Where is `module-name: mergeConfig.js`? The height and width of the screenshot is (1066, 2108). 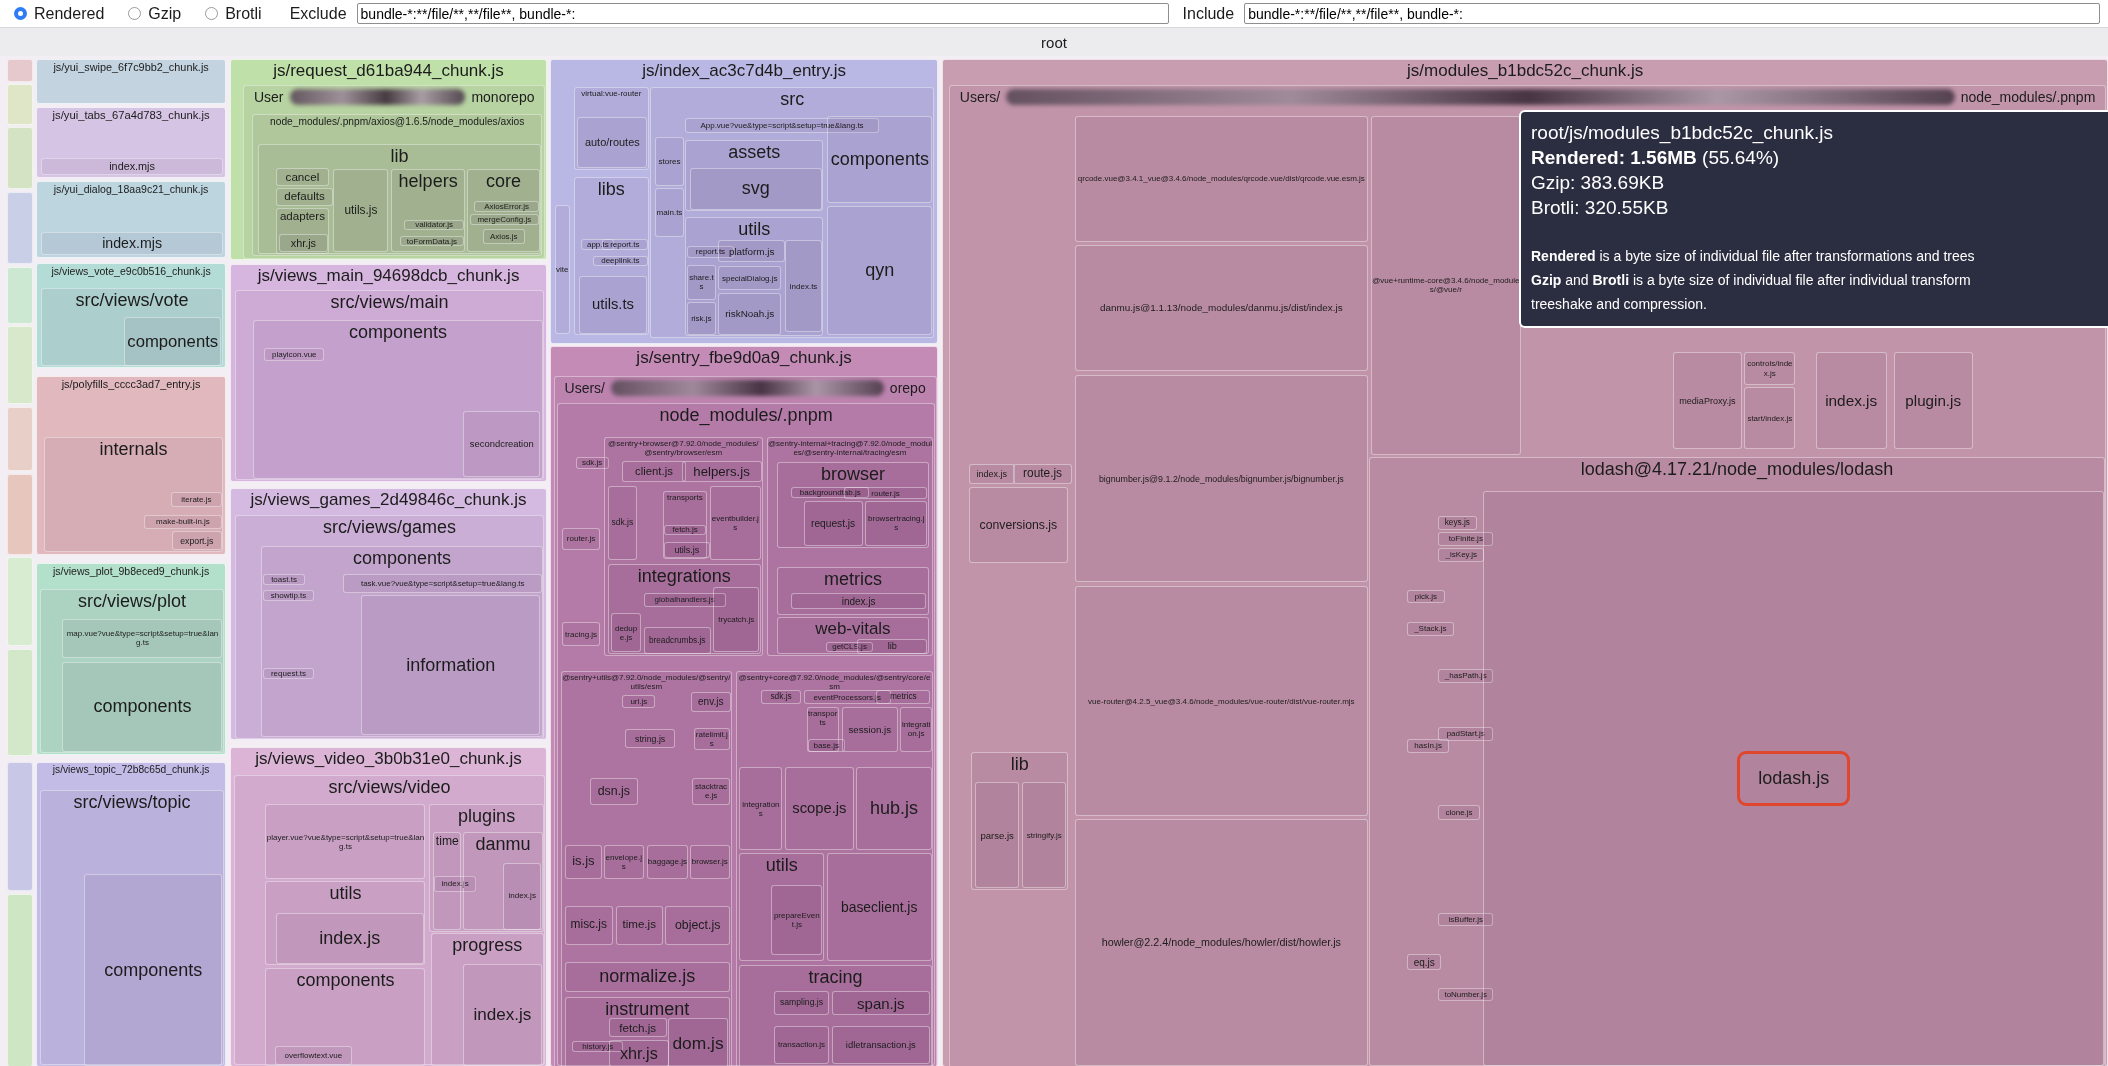
module-name: mergeConfig.js is located at coordinates (504, 220).